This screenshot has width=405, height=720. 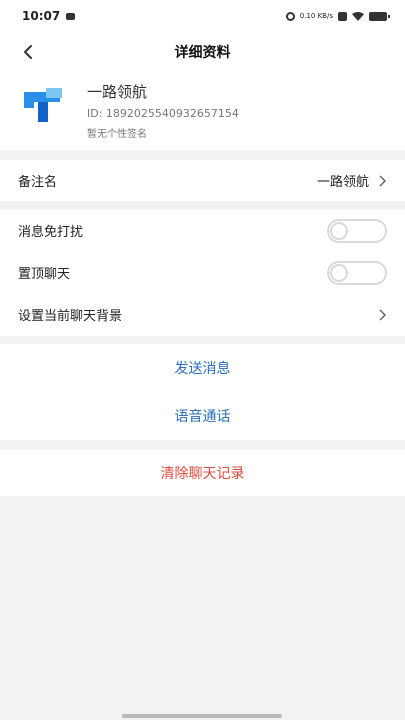 I want to click on chat-background-row: 设置当前聊天背景, so click(x=202, y=314).